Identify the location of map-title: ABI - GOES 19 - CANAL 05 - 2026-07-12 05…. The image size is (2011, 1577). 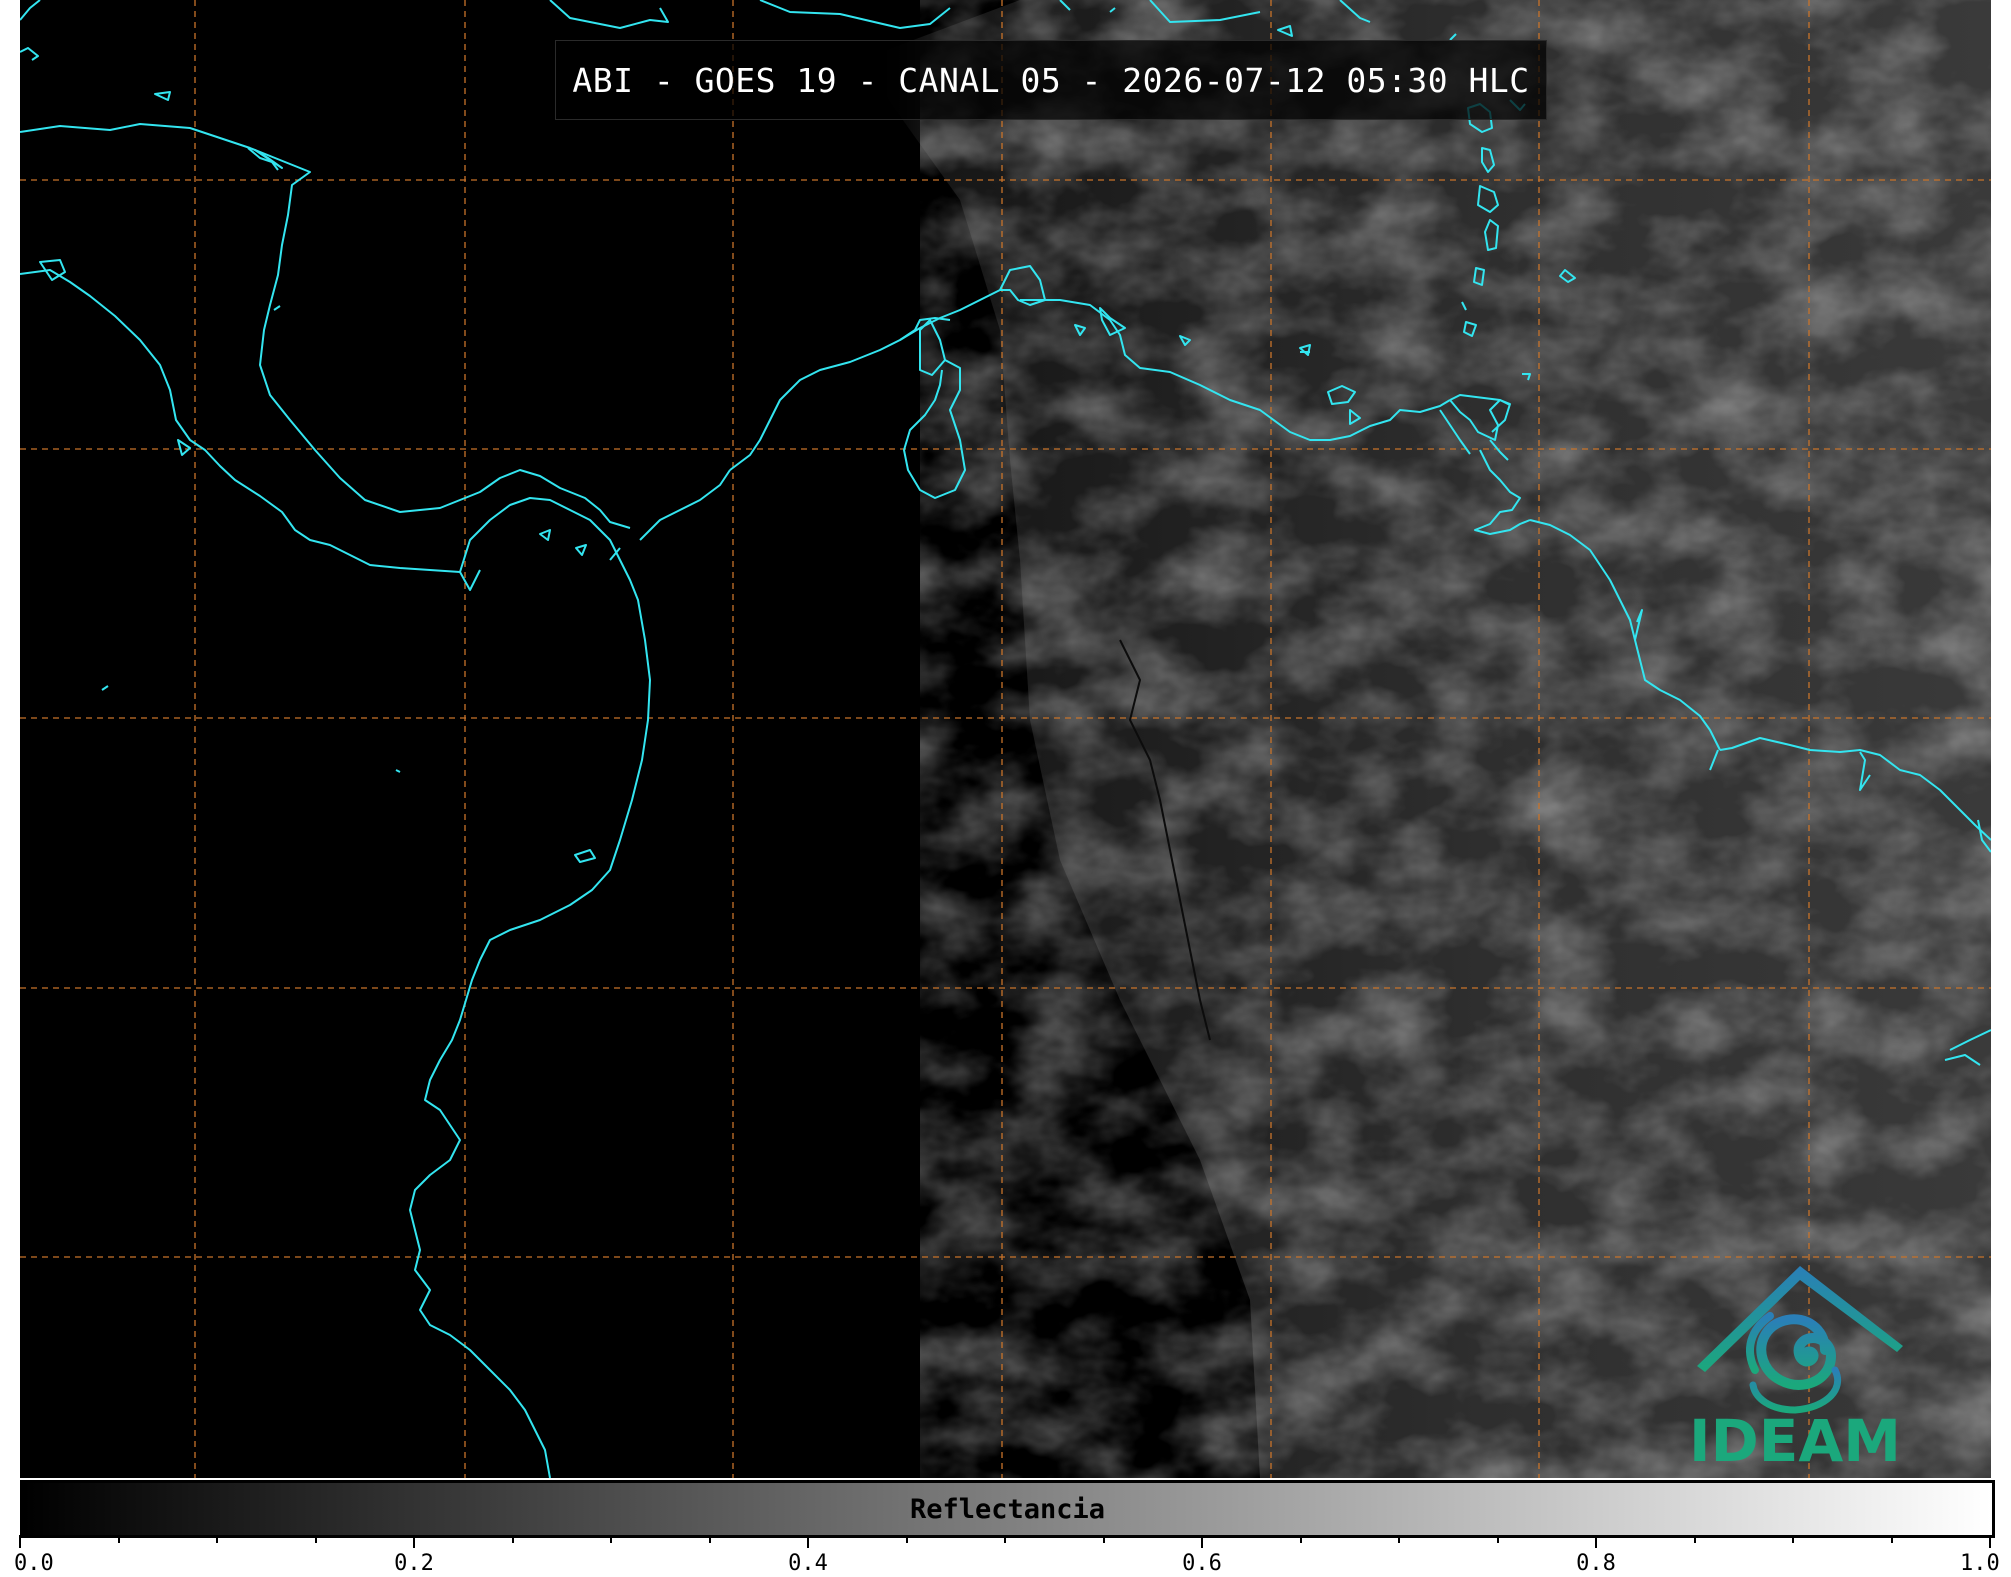
(1051, 80).